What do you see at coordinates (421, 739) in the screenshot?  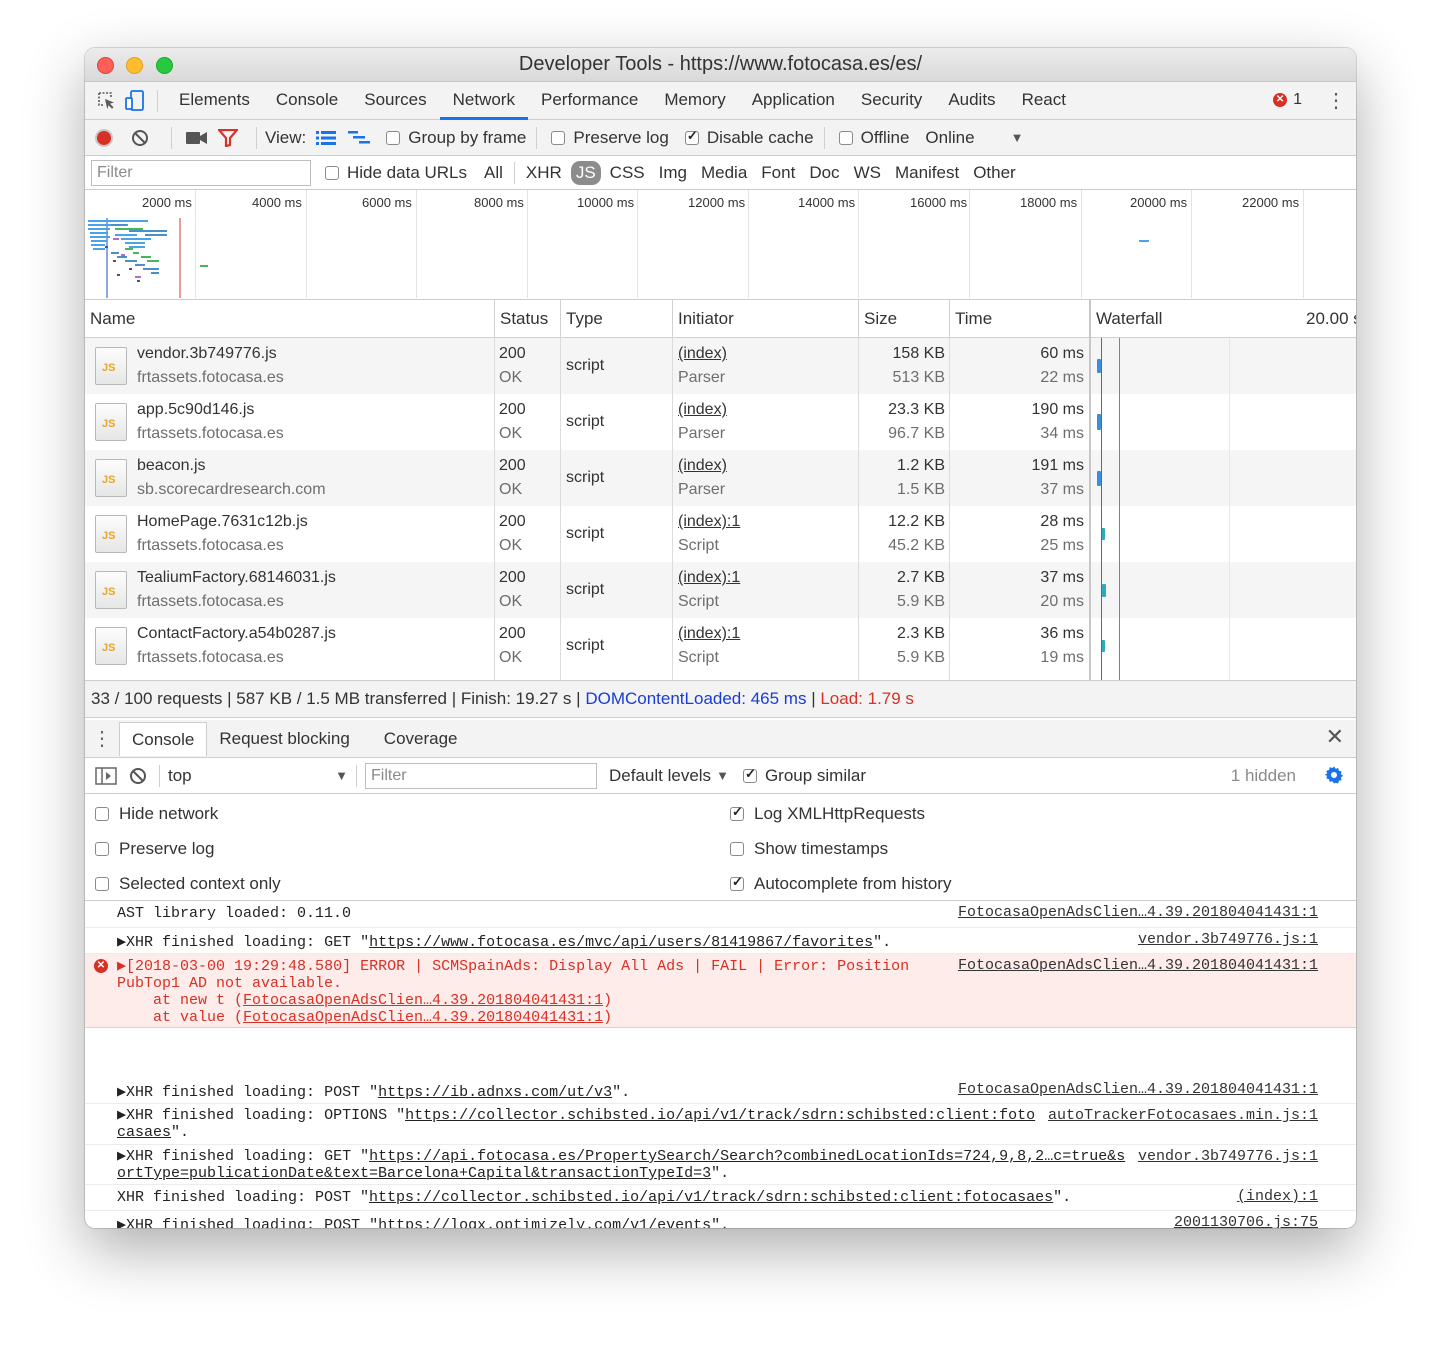 I see `drawer-tab-coverage: Coverage` at bounding box center [421, 739].